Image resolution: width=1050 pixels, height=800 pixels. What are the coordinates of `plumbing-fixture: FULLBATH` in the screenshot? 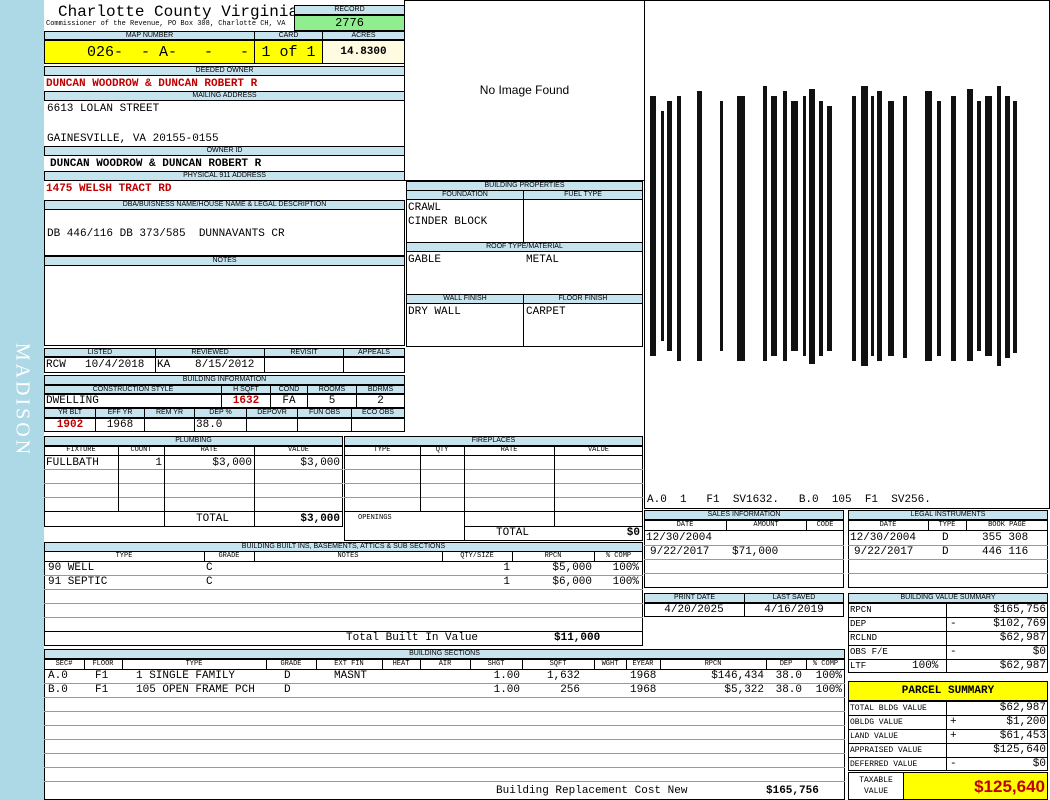 It's located at (72, 463).